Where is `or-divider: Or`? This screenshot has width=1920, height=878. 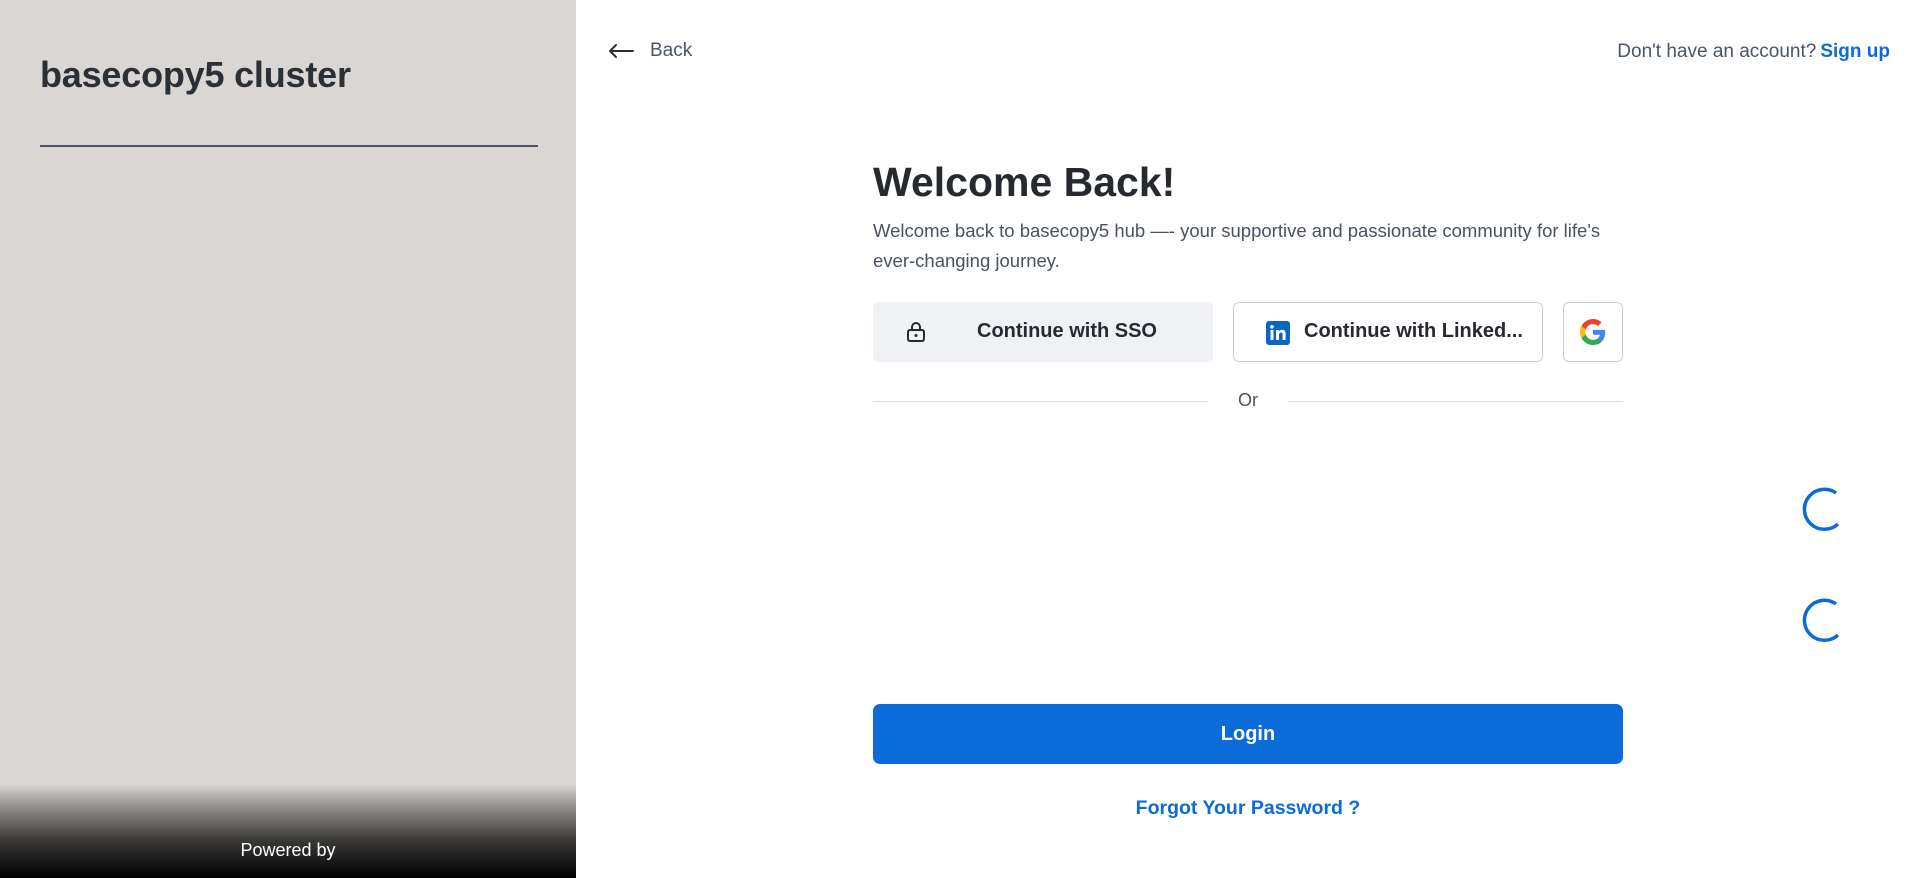 or-divider: Or is located at coordinates (1248, 402).